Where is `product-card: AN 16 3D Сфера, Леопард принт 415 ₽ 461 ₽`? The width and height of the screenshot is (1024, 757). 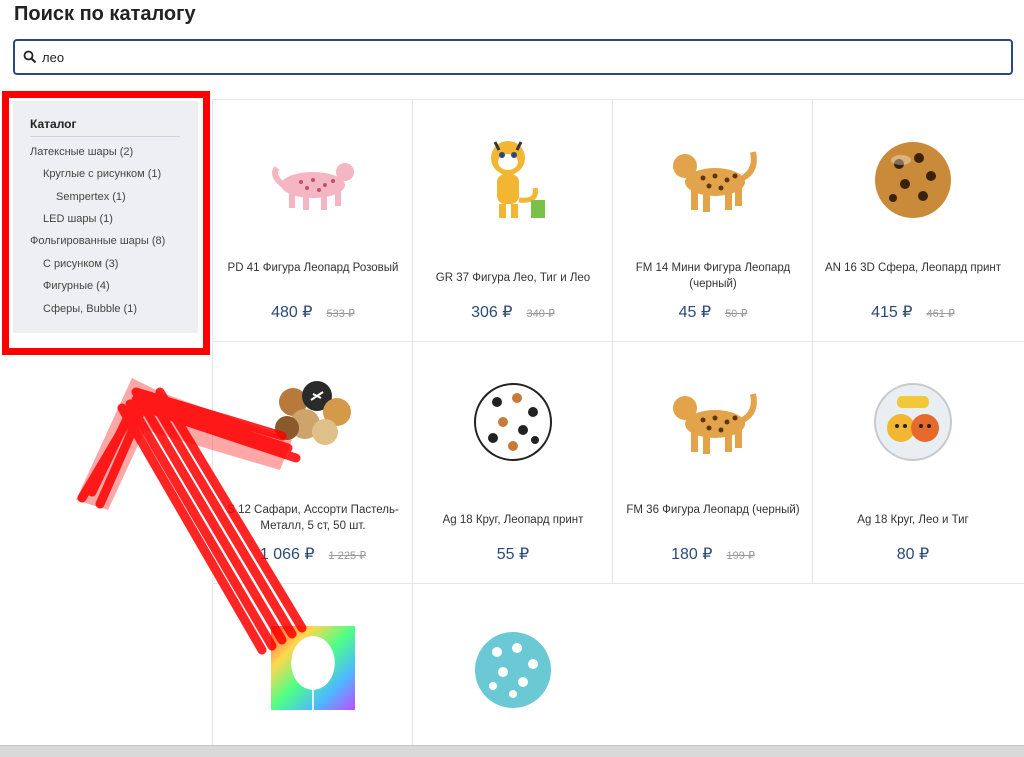
product-card: AN 16 3D Сфера, Леопард принт 415 ₽ 461 ₽ is located at coordinates (918, 221).